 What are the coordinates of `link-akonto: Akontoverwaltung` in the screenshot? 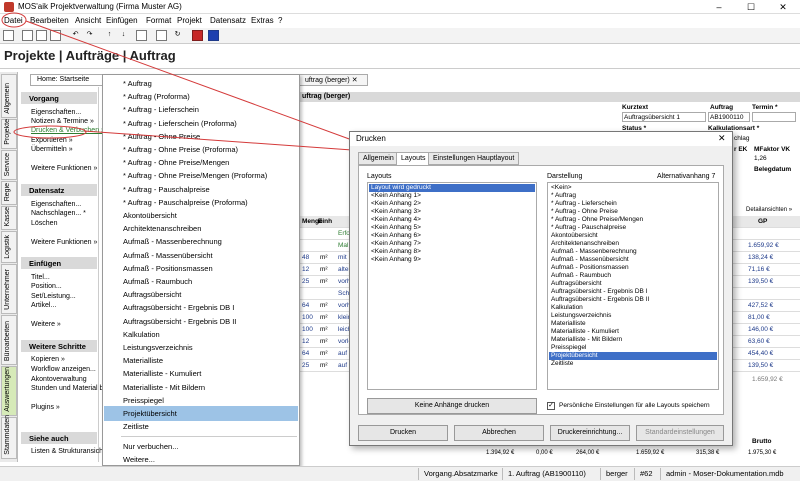 It's located at (59, 379).